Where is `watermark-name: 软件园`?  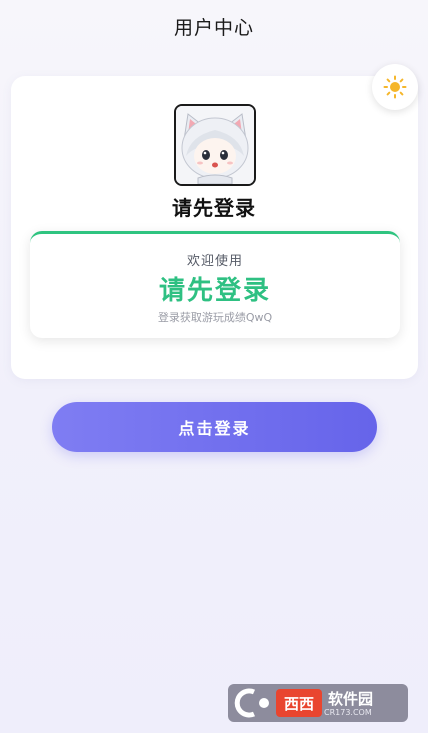
watermark-name: 软件园 is located at coordinates (351, 699).